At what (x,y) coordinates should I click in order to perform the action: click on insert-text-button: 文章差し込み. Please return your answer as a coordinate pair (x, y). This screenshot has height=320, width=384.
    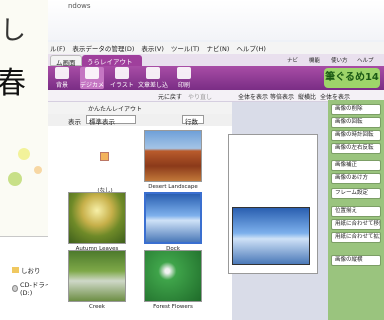
    Looking at the image, I should click on (153, 82).